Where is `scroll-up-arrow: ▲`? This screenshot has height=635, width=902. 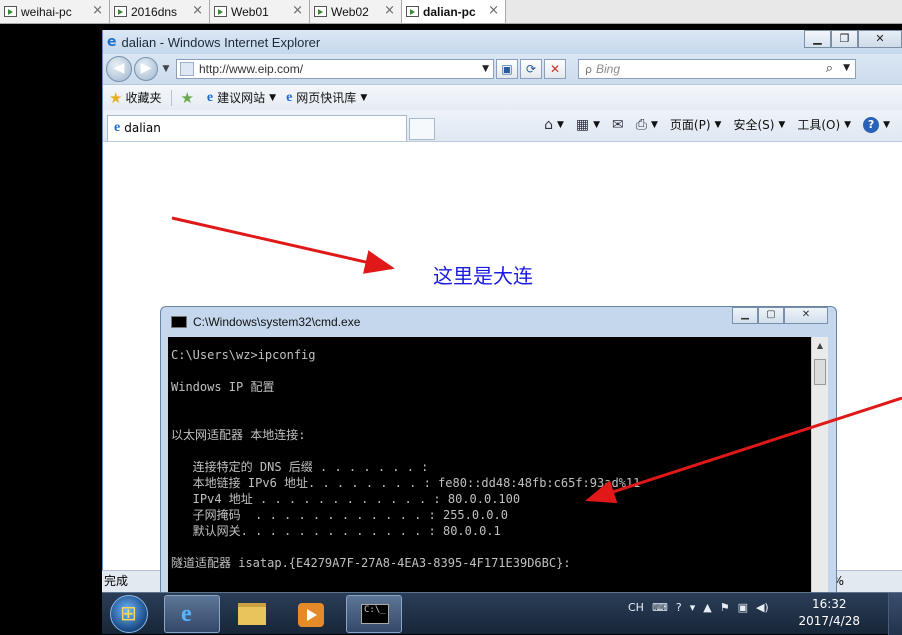 scroll-up-arrow: ▲ is located at coordinates (820, 345).